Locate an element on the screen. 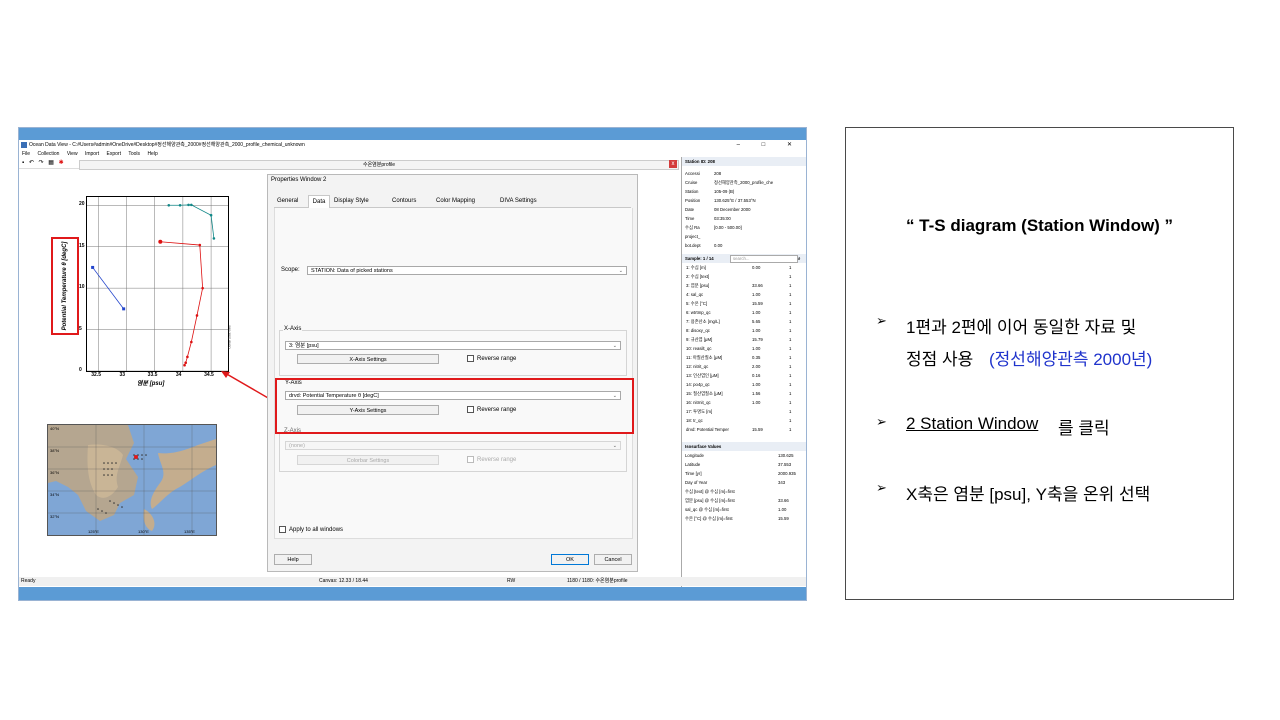 The image size is (1280, 720). sample-count: 1 is located at coordinates (790, 267).